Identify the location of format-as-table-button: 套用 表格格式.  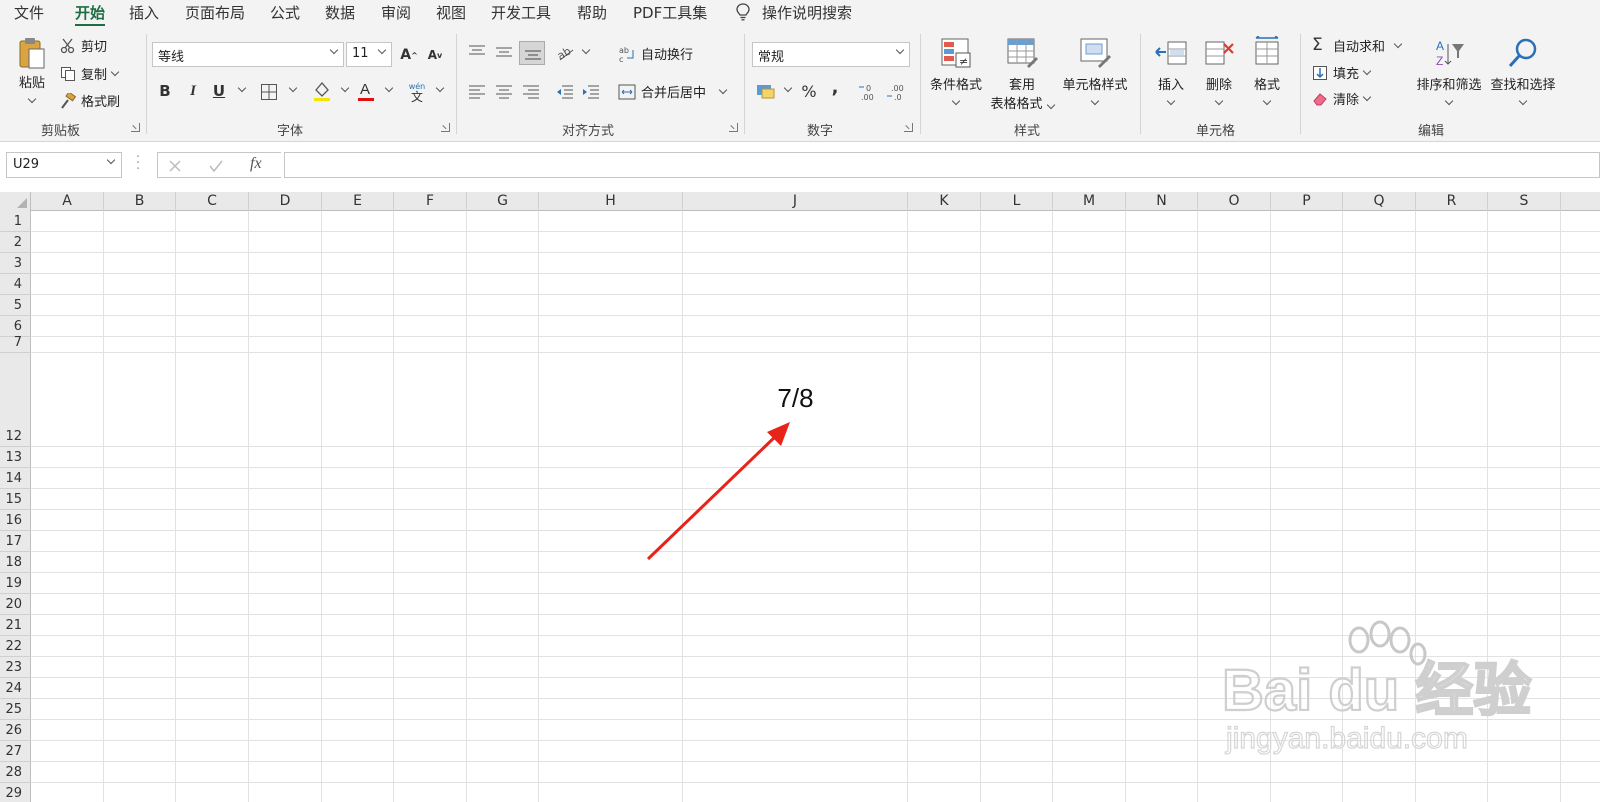
(1022, 74).